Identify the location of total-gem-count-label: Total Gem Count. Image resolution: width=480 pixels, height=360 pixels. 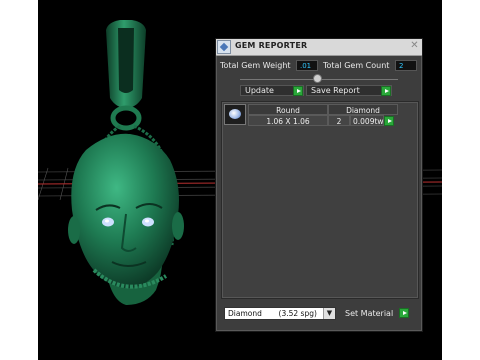
(356, 65).